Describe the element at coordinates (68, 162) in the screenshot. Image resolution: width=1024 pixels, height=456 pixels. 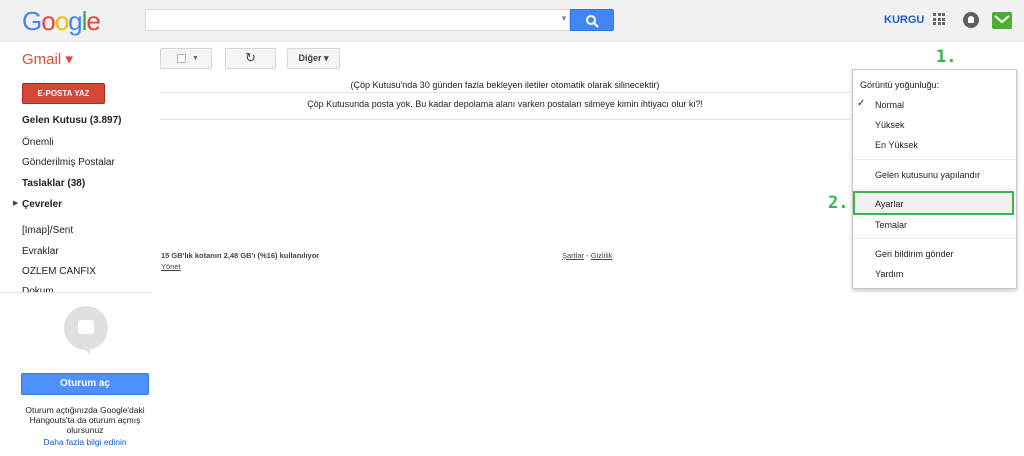
I see `sidebar-item-sent: Gönderilmiş Postalar` at that location.